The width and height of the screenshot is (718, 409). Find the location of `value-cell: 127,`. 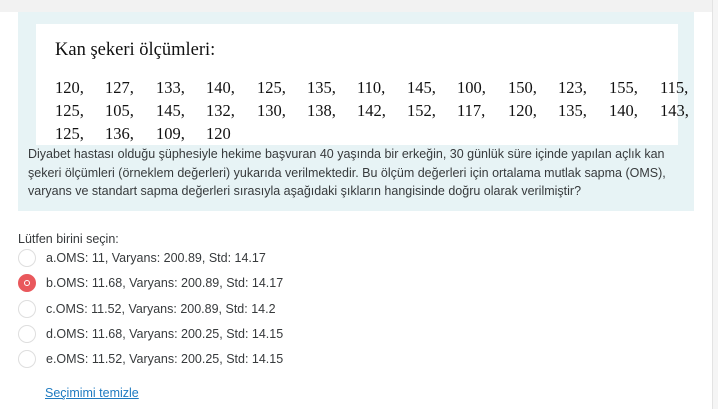

value-cell: 127, is located at coordinates (119, 87).